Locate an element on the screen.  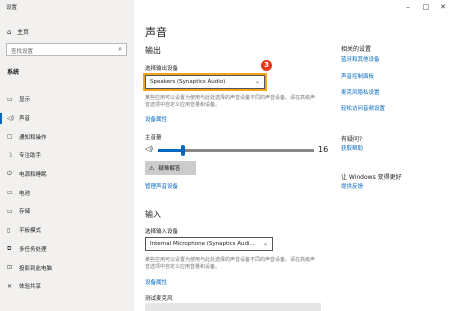
related-link-sound-control-panel: 声音控制面板 is located at coordinates (357, 76).